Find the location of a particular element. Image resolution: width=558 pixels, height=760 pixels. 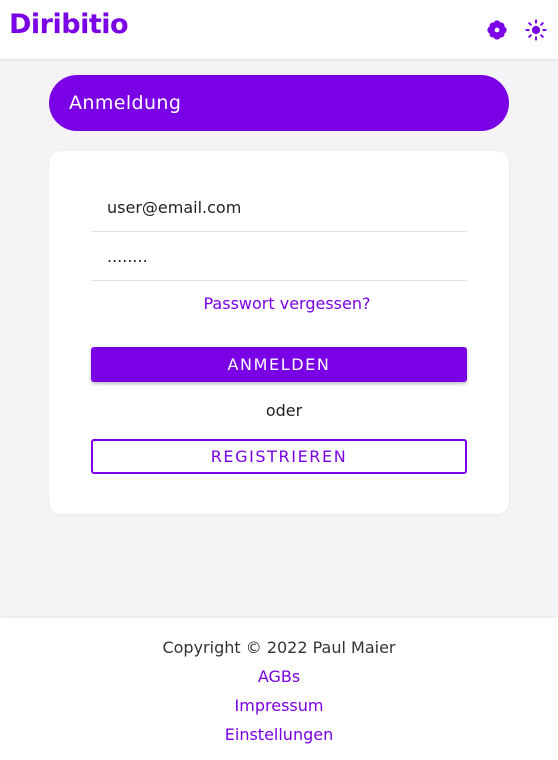

sun-icon is located at coordinates (536, 30).